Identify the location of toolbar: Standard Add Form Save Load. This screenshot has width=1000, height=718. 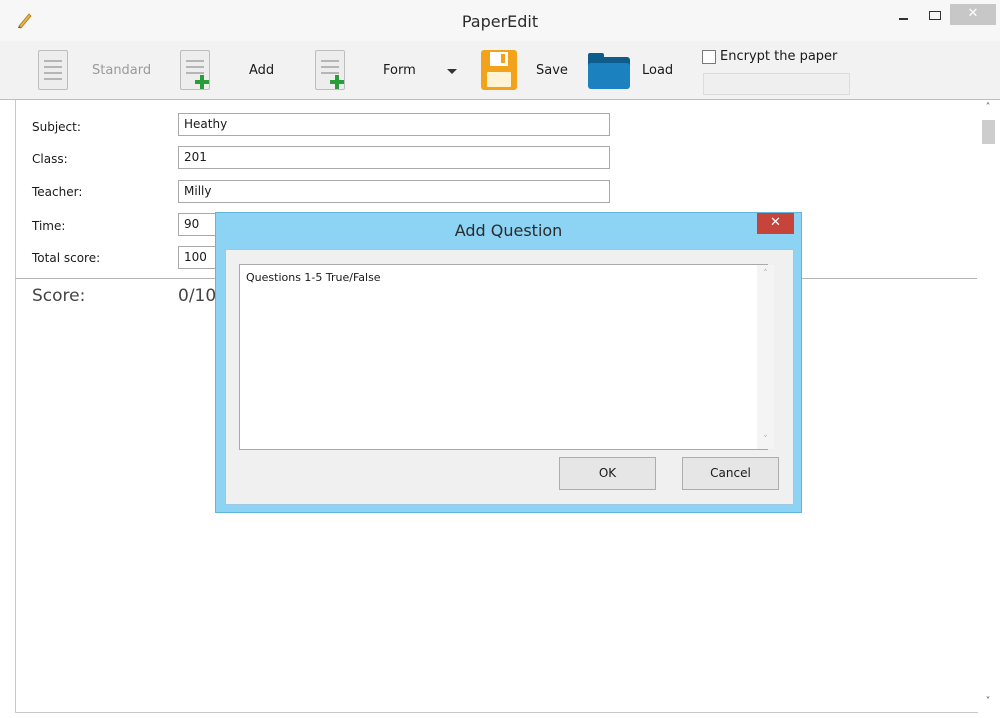
(500, 70).